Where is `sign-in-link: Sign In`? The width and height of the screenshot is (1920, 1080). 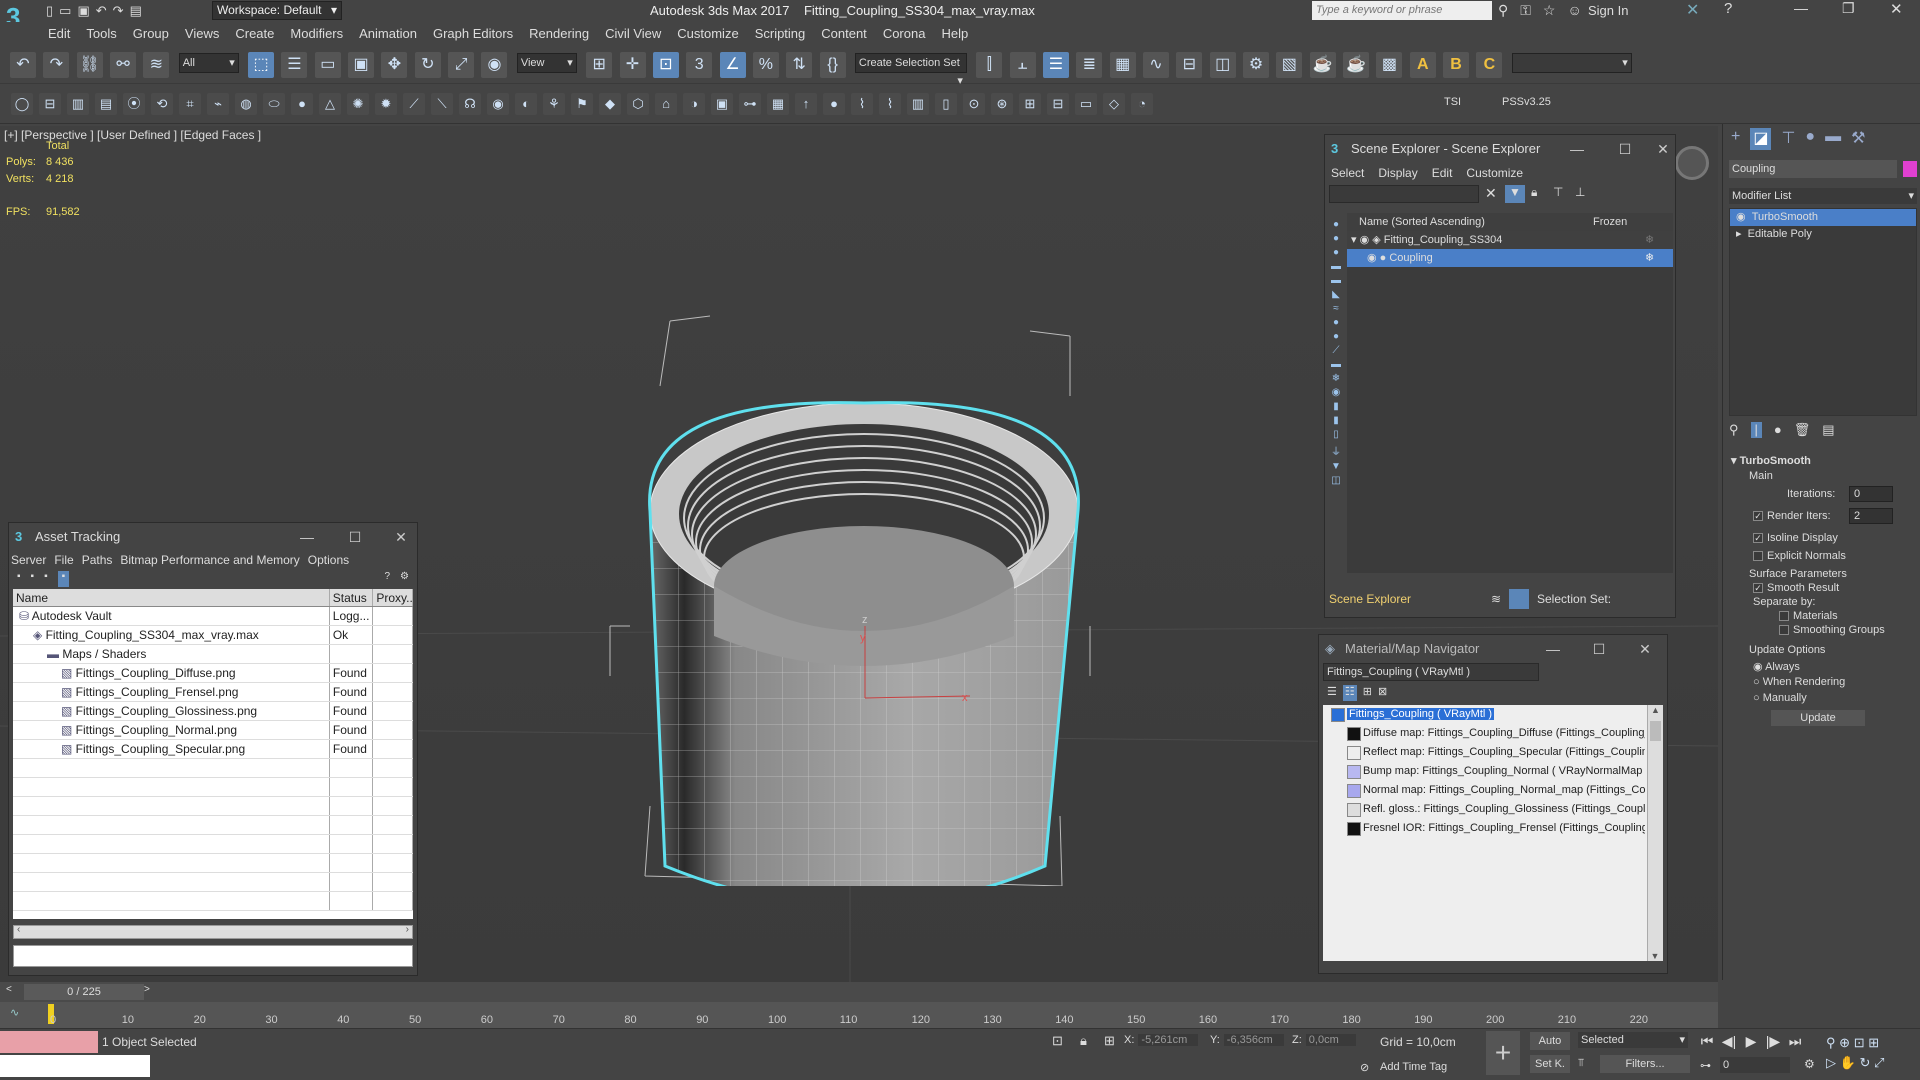 sign-in-link: Sign In is located at coordinates (1608, 10).